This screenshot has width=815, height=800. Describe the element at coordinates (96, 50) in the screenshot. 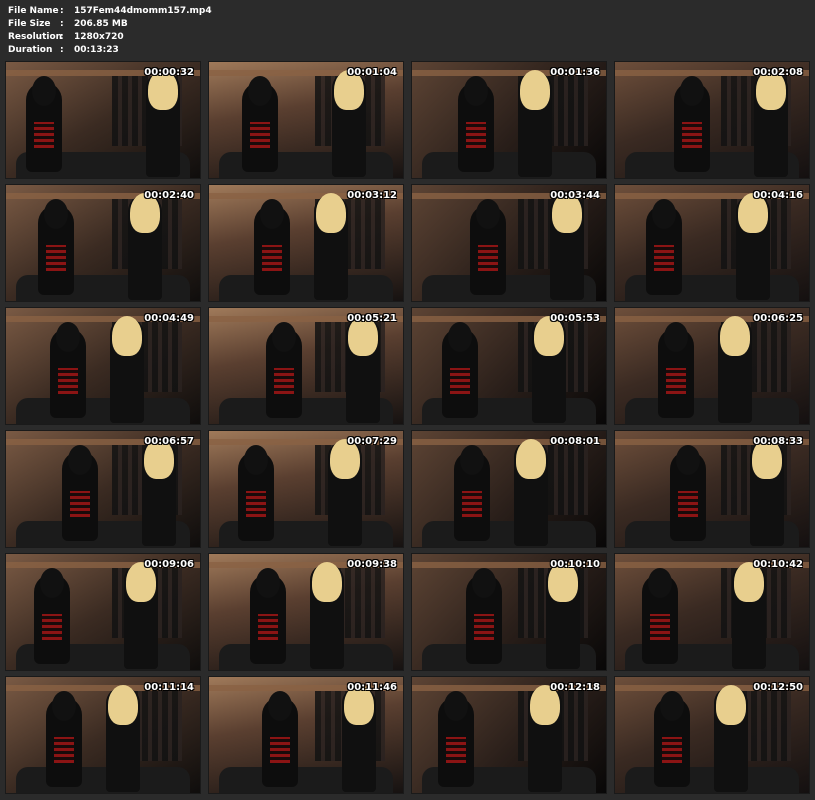

I see `duration-value: 00:13:23` at that location.